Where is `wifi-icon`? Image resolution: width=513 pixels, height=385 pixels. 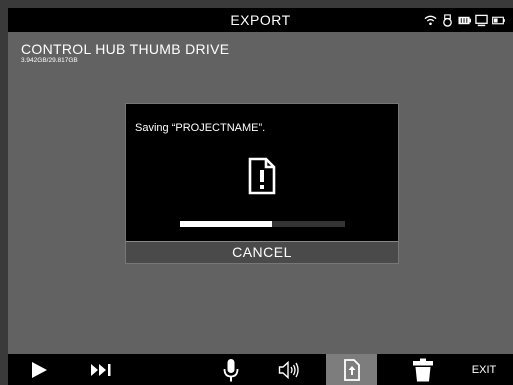 wifi-icon is located at coordinates (430, 20).